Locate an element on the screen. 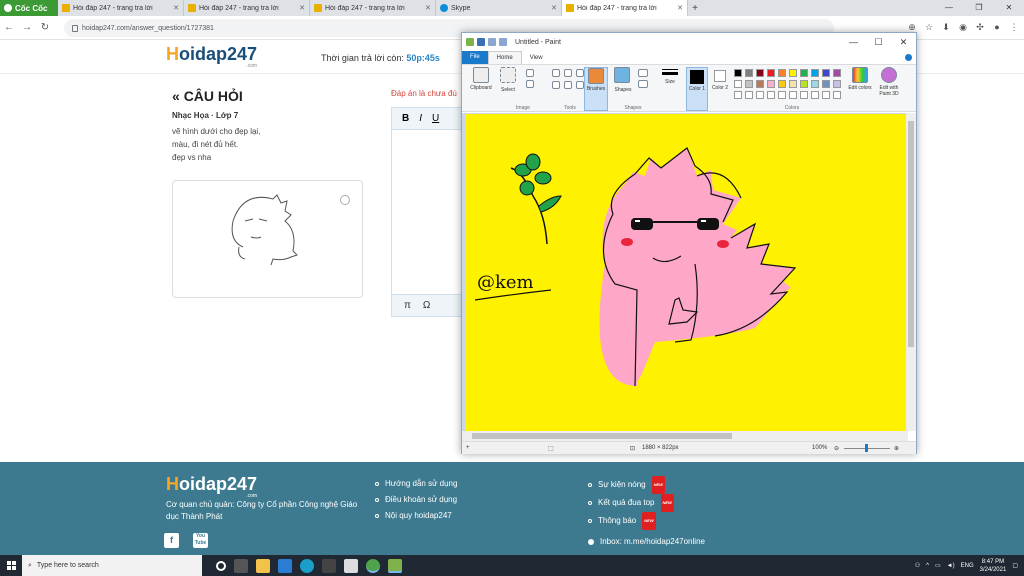  size-button: Size is located at coordinates (670, 89).